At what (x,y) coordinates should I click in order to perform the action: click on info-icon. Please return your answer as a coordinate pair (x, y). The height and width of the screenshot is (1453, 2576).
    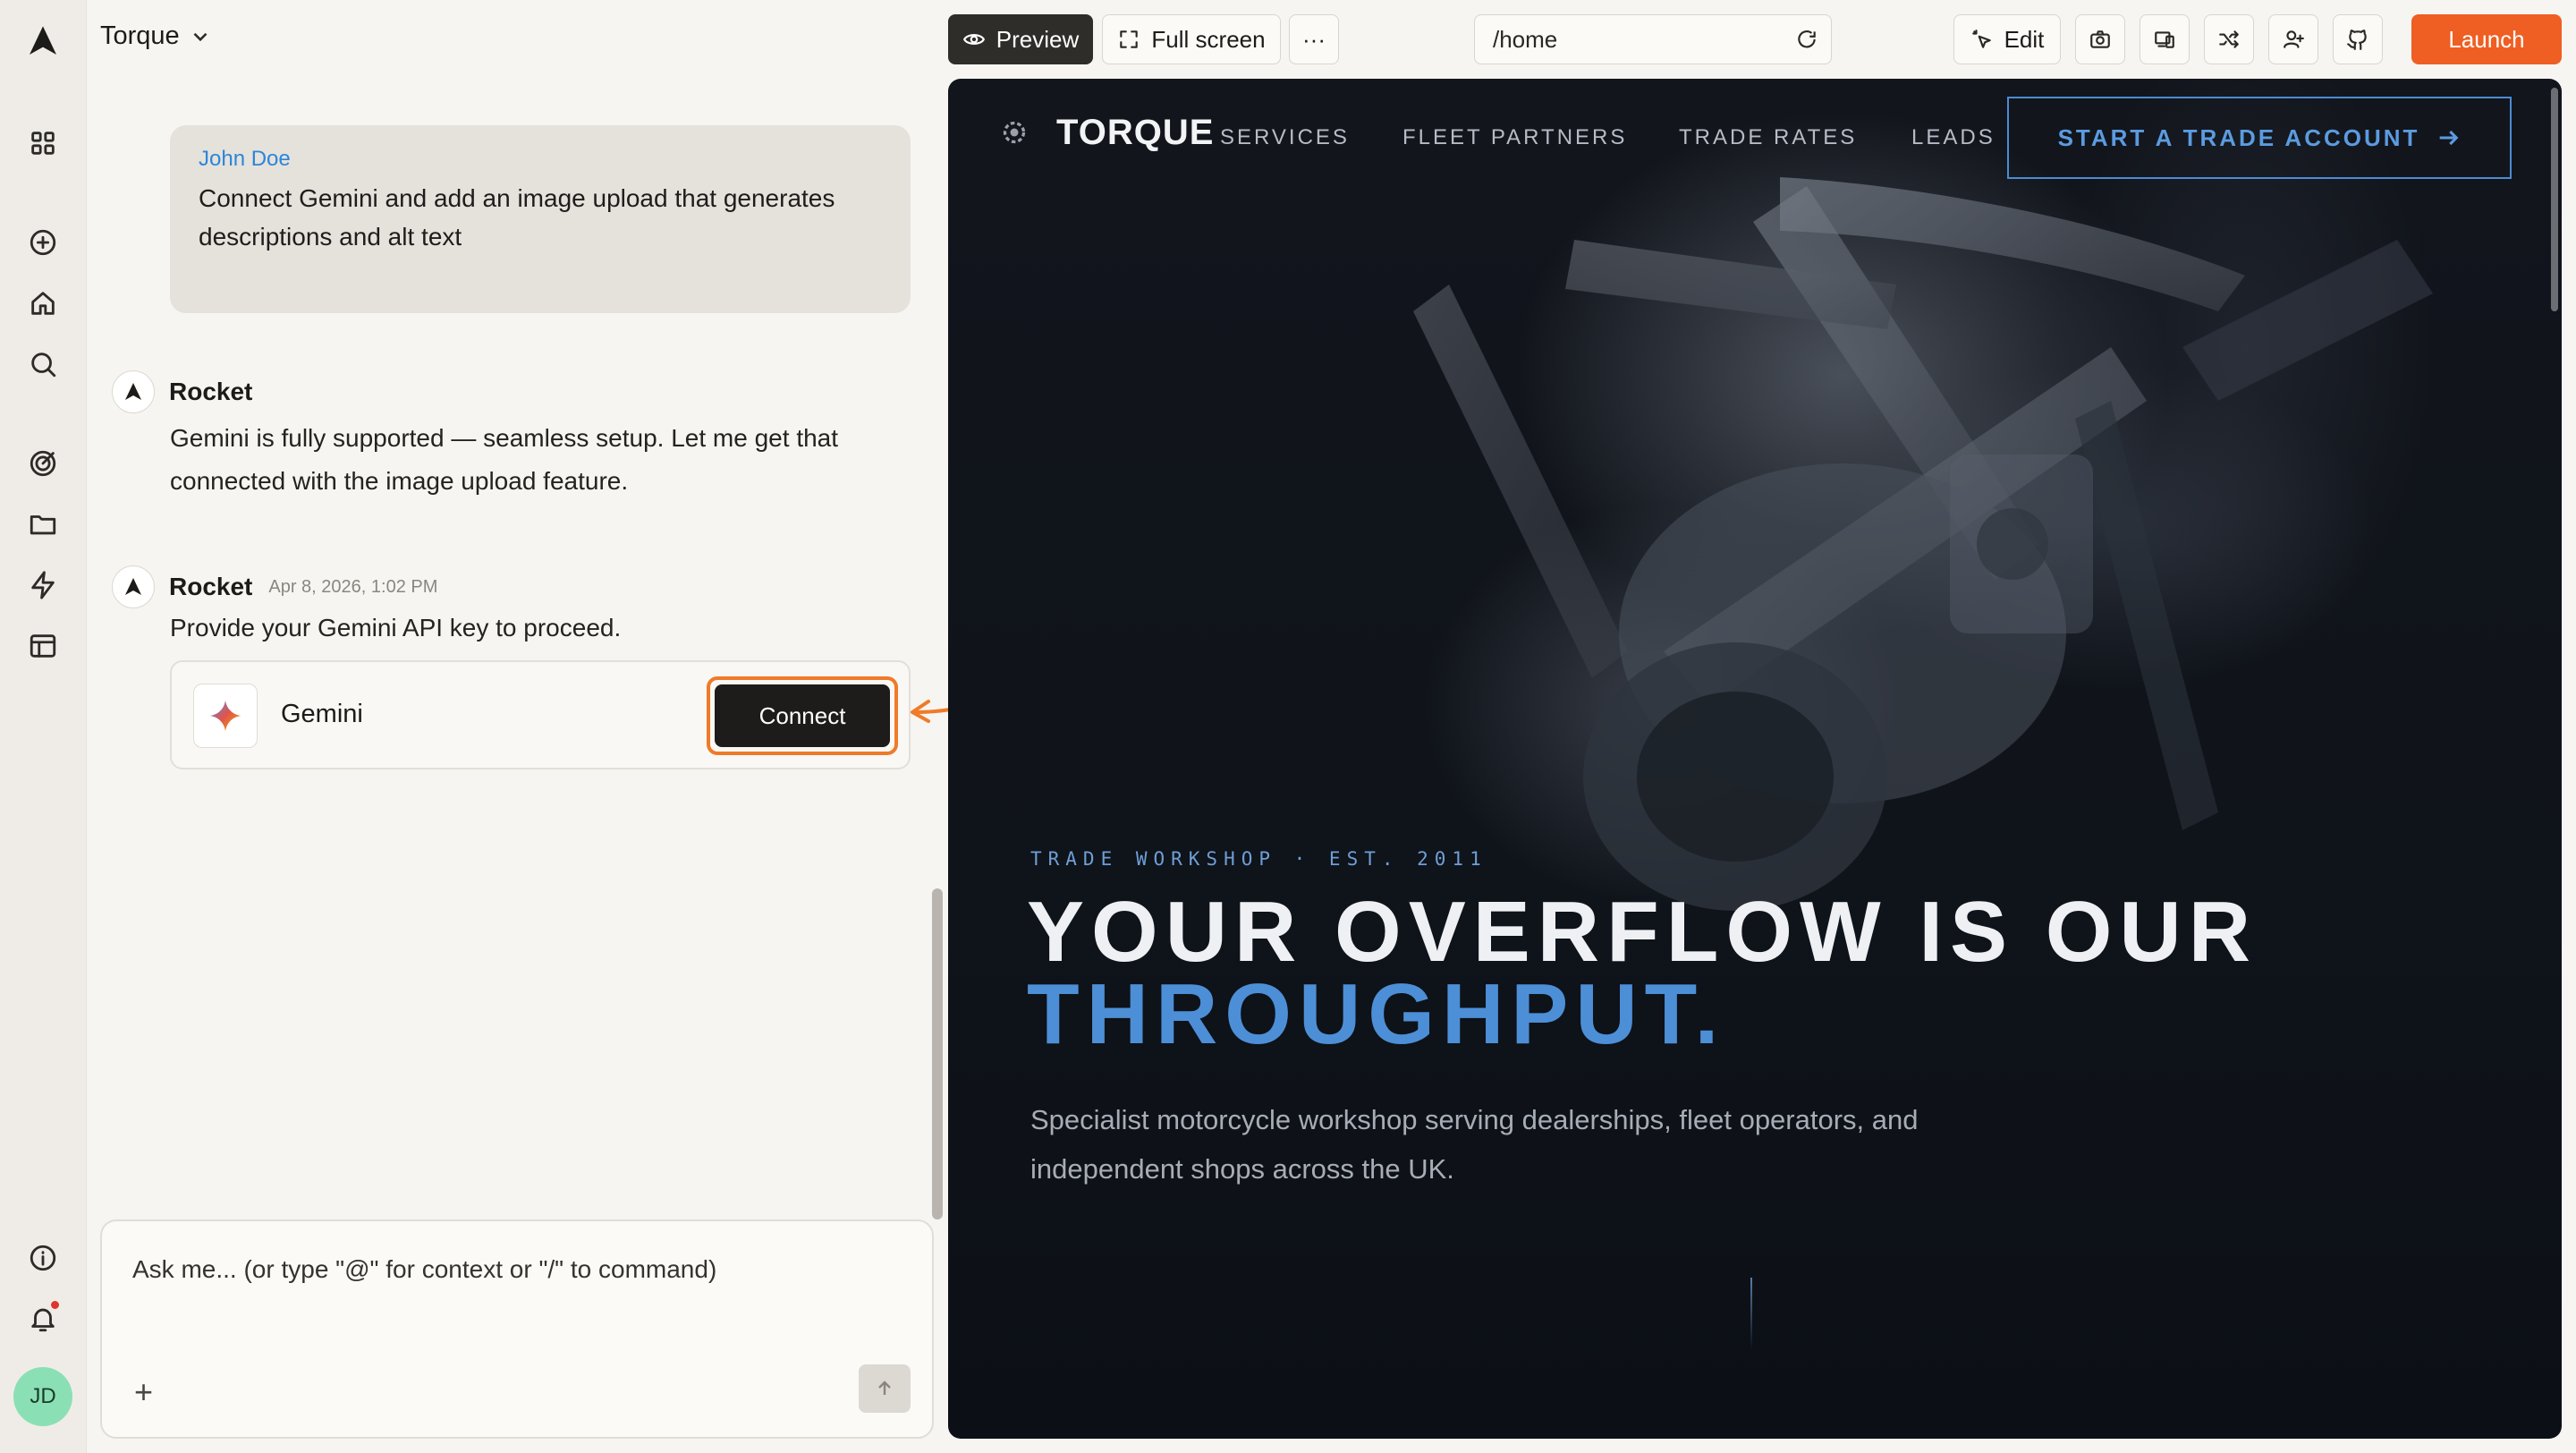
    Looking at the image, I should click on (43, 1258).